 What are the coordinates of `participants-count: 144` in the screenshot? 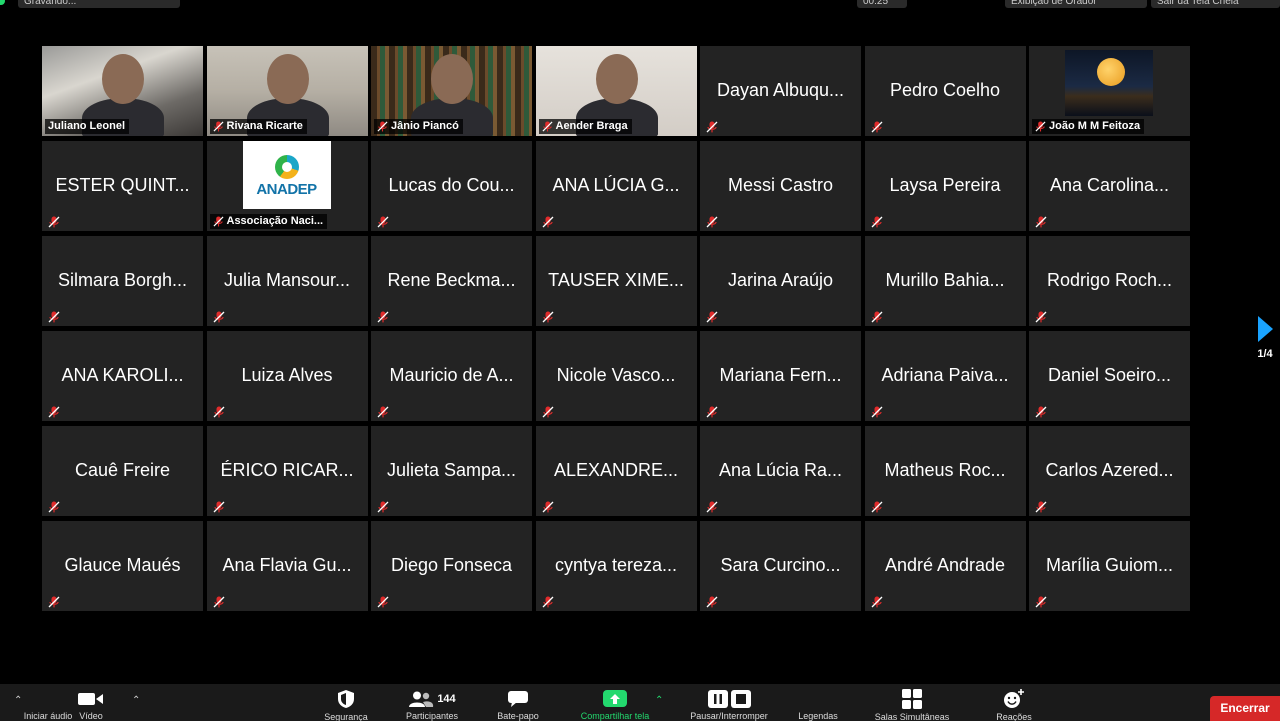 It's located at (446, 698).